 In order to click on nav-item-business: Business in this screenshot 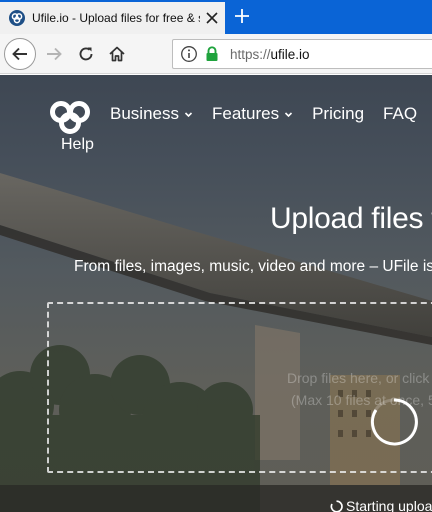, I will do `click(151, 114)`.